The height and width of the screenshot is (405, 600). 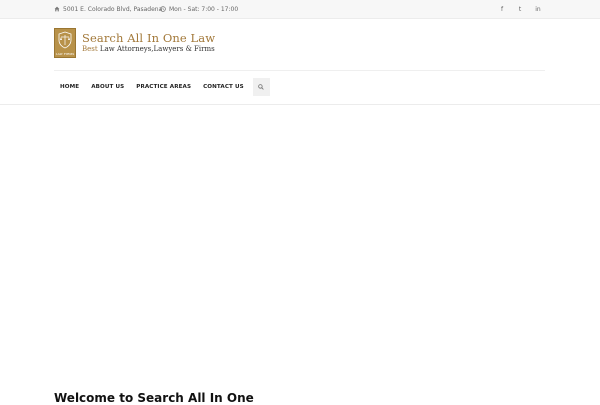 What do you see at coordinates (204, 9) in the screenshot?
I see `hours-text: Mon - Sat: 7:00 - 17:00` at bounding box center [204, 9].